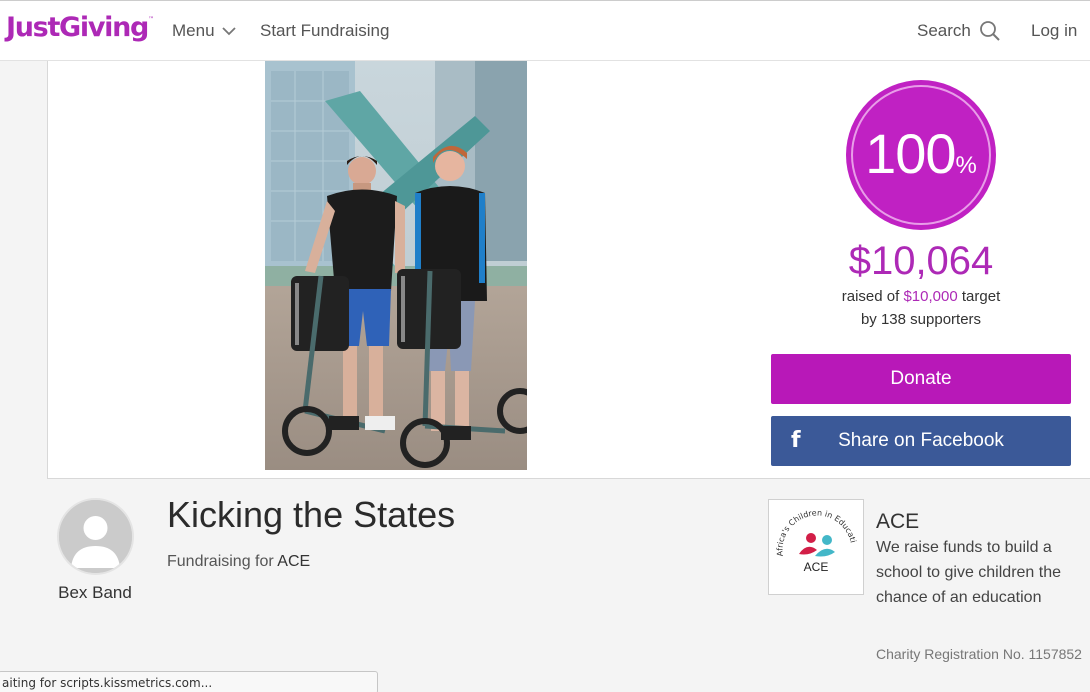 This screenshot has width=1090, height=692. What do you see at coordinates (921, 441) in the screenshot?
I see `share-facebook-button: f Share on Facebook` at bounding box center [921, 441].